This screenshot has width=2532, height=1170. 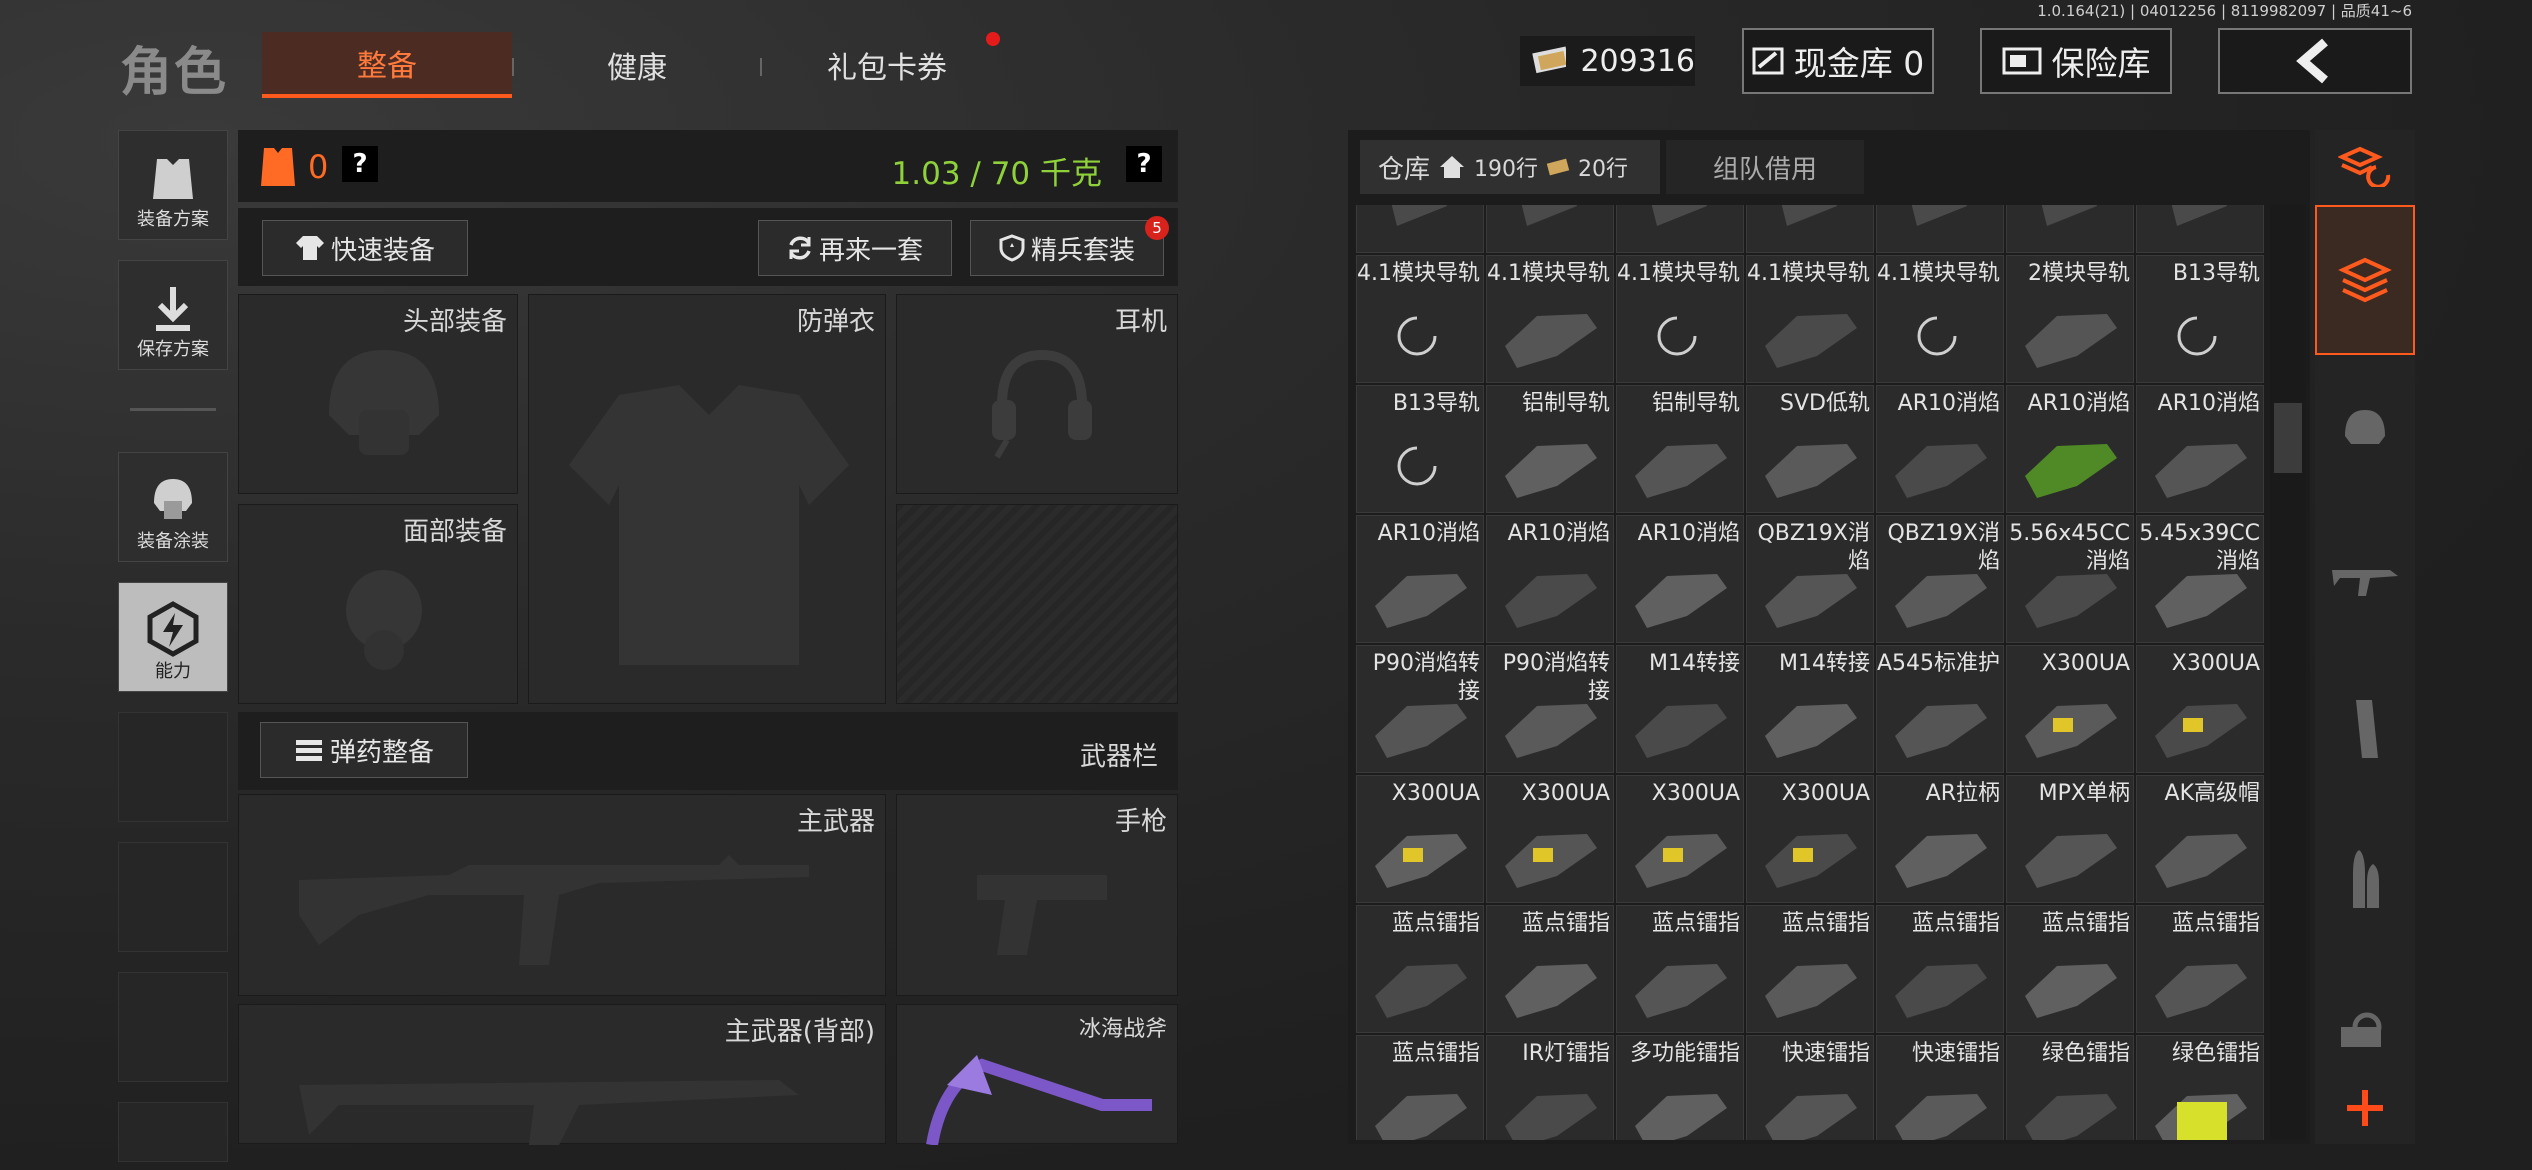 I want to click on weight-help-icon: ?, so click(x=1144, y=164).